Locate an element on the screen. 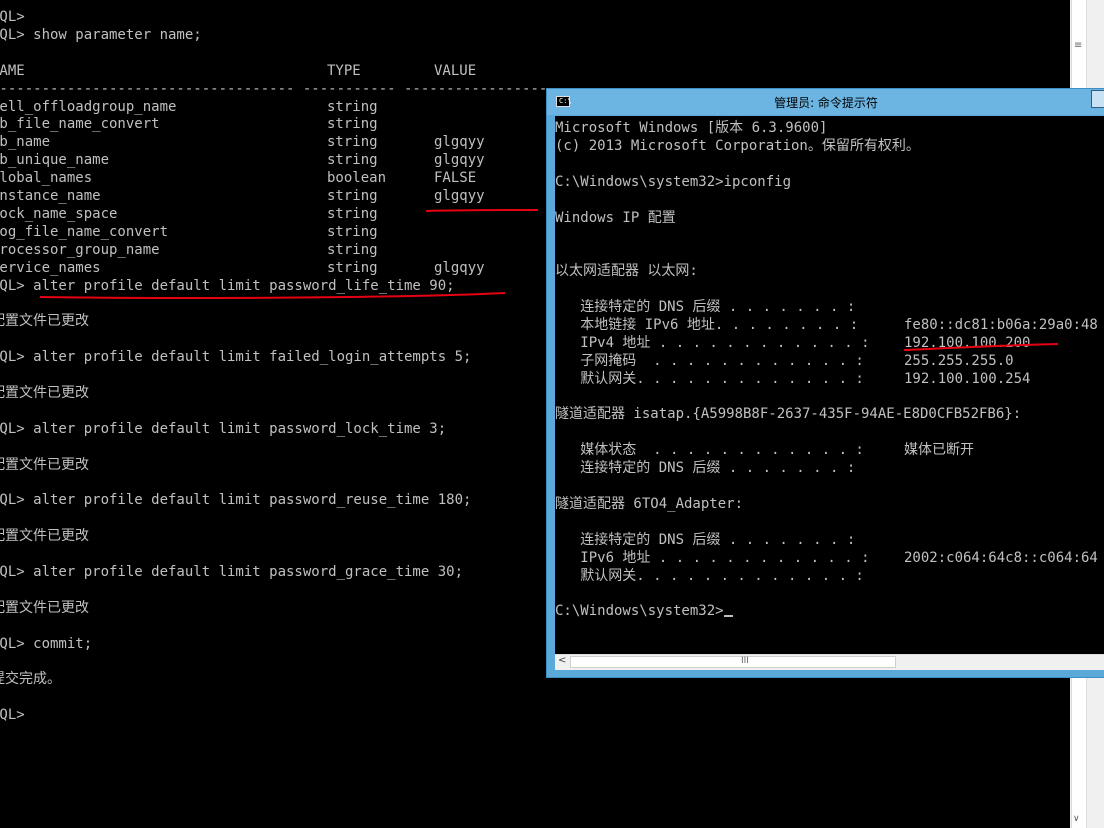 The height and width of the screenshot is (828, 1104). cmd-line-text: IPv4 地址 . . . . . . . . . . . . : is located at coordinates (712, 342).